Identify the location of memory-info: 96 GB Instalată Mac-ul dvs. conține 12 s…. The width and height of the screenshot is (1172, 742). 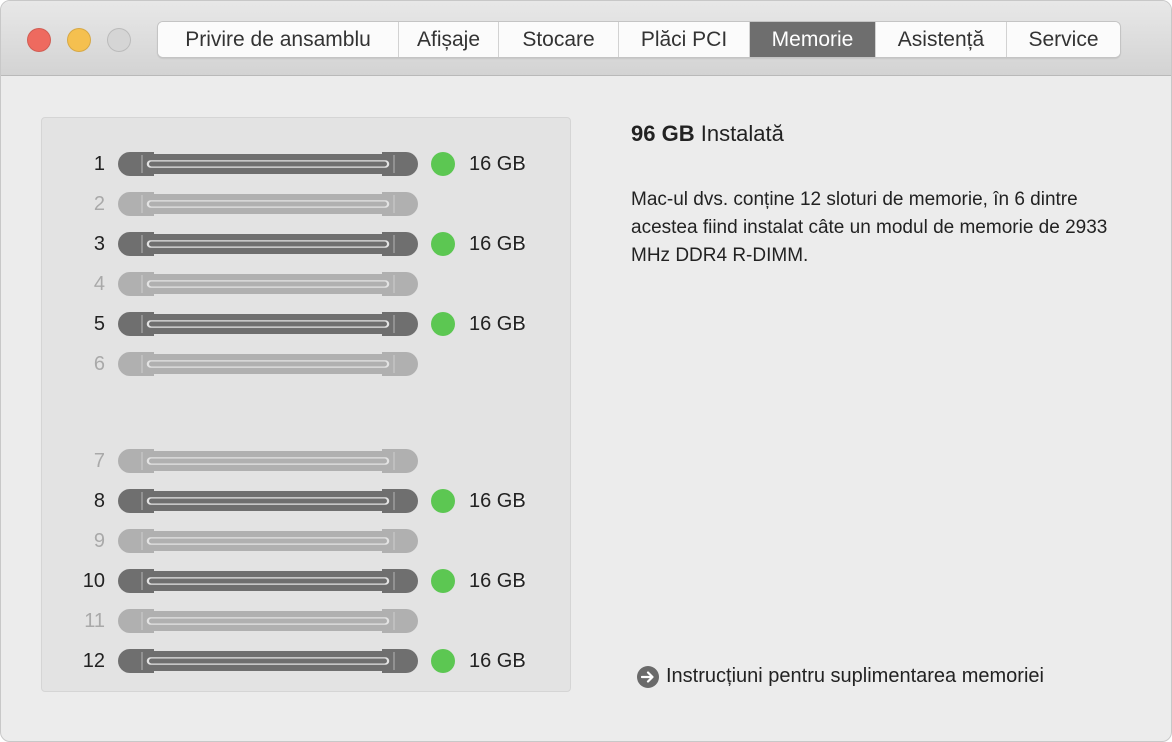
(881, 194).